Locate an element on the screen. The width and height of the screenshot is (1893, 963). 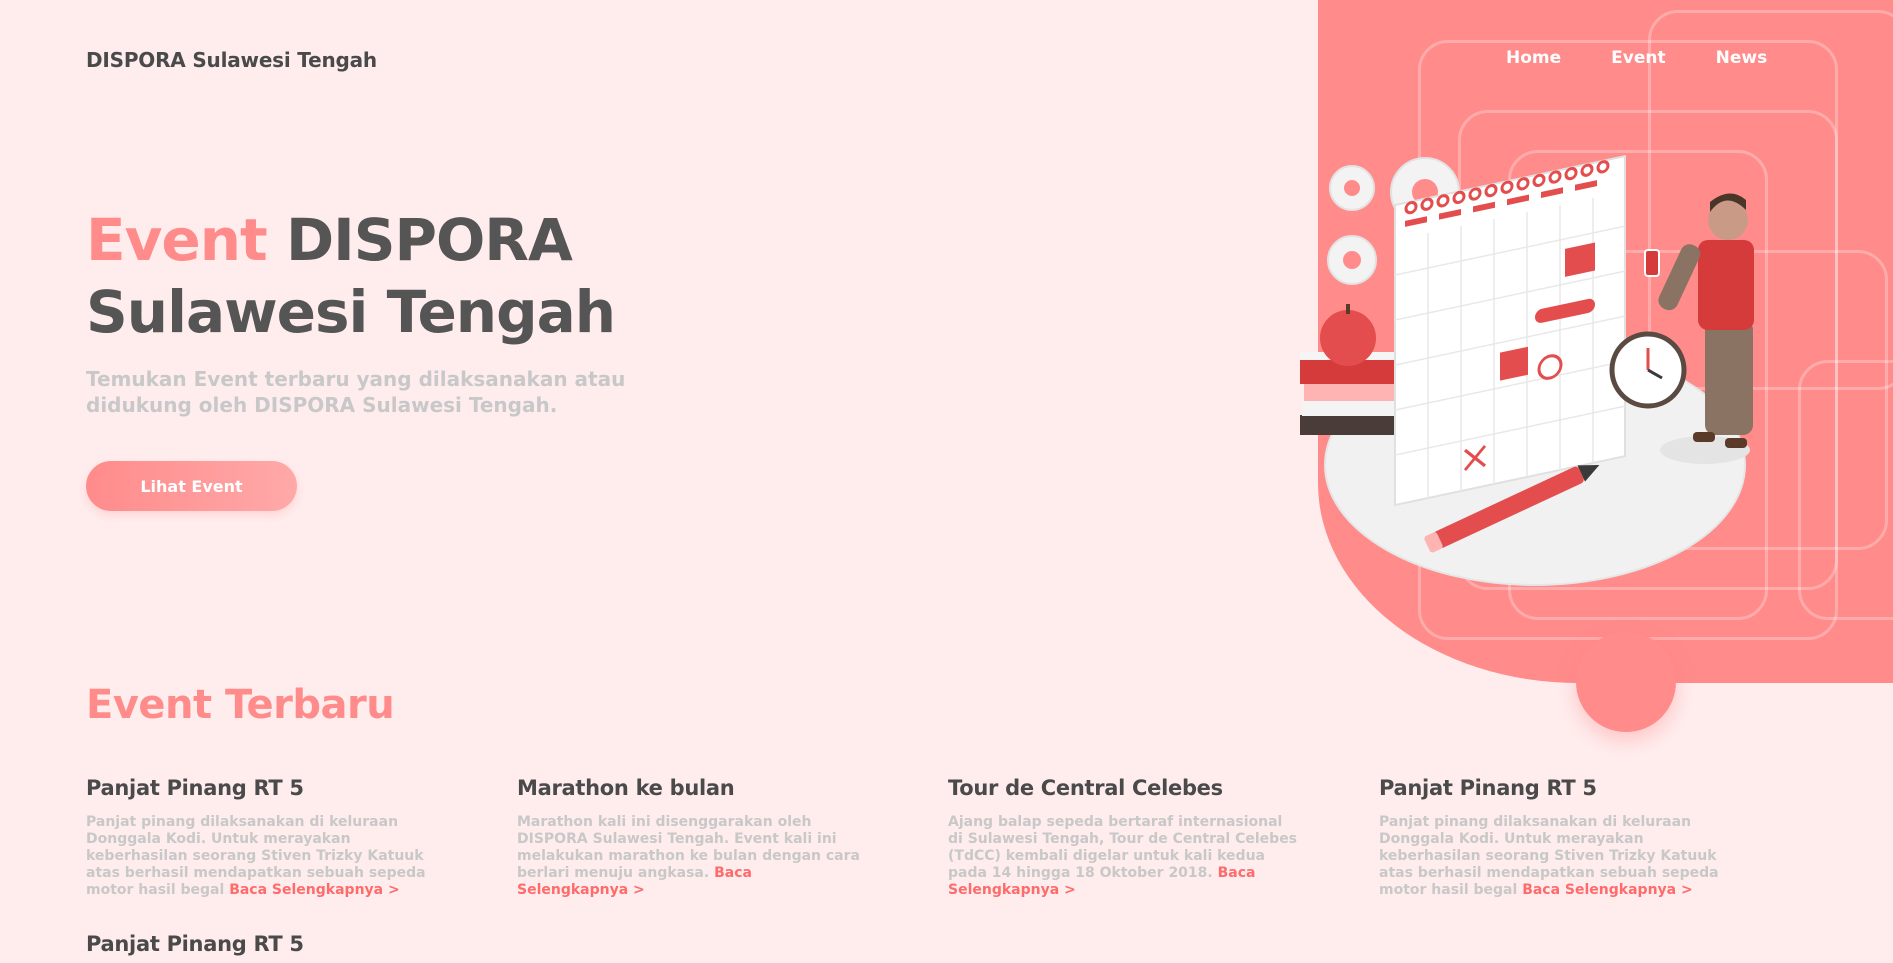
nav-event: Event is located at coordinates (1638, 58).